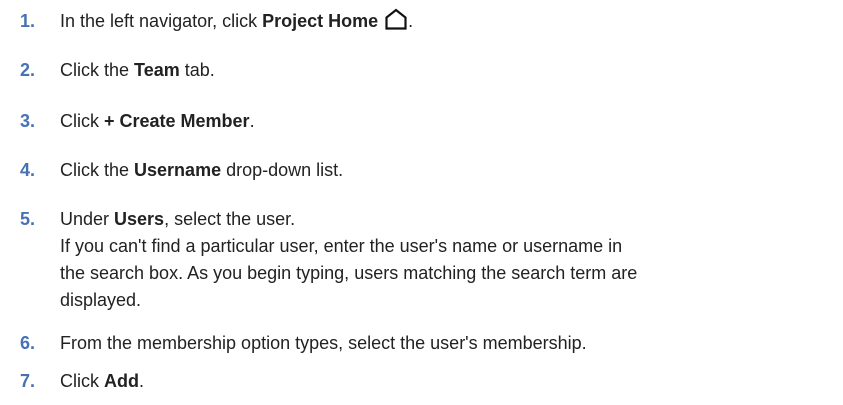 This screenshot has height=405, width=843. I want to click on step-text: Click the Username drop-down list., so click(440, 170).